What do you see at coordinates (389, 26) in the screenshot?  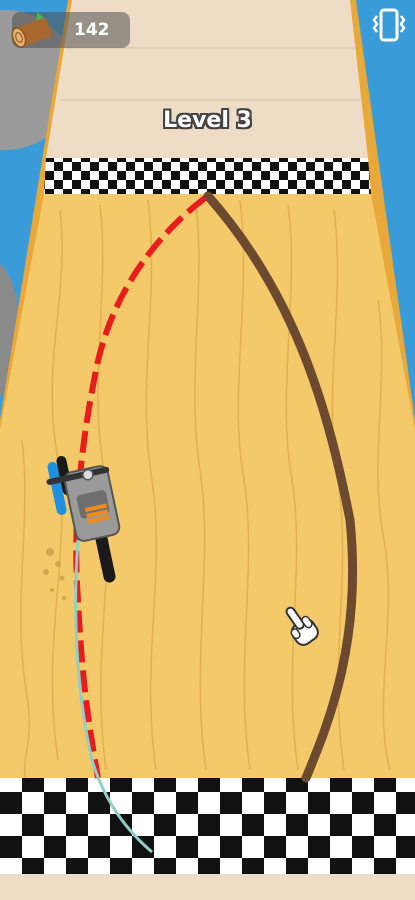 I see `vibration-icon` at bounding box center [389, 26].